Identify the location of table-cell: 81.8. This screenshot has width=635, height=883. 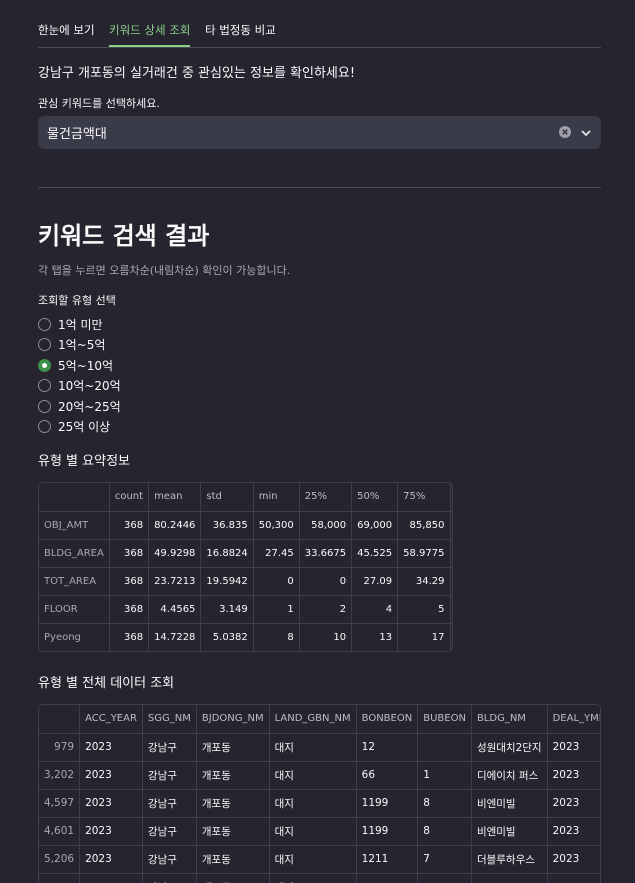
(451, 581).